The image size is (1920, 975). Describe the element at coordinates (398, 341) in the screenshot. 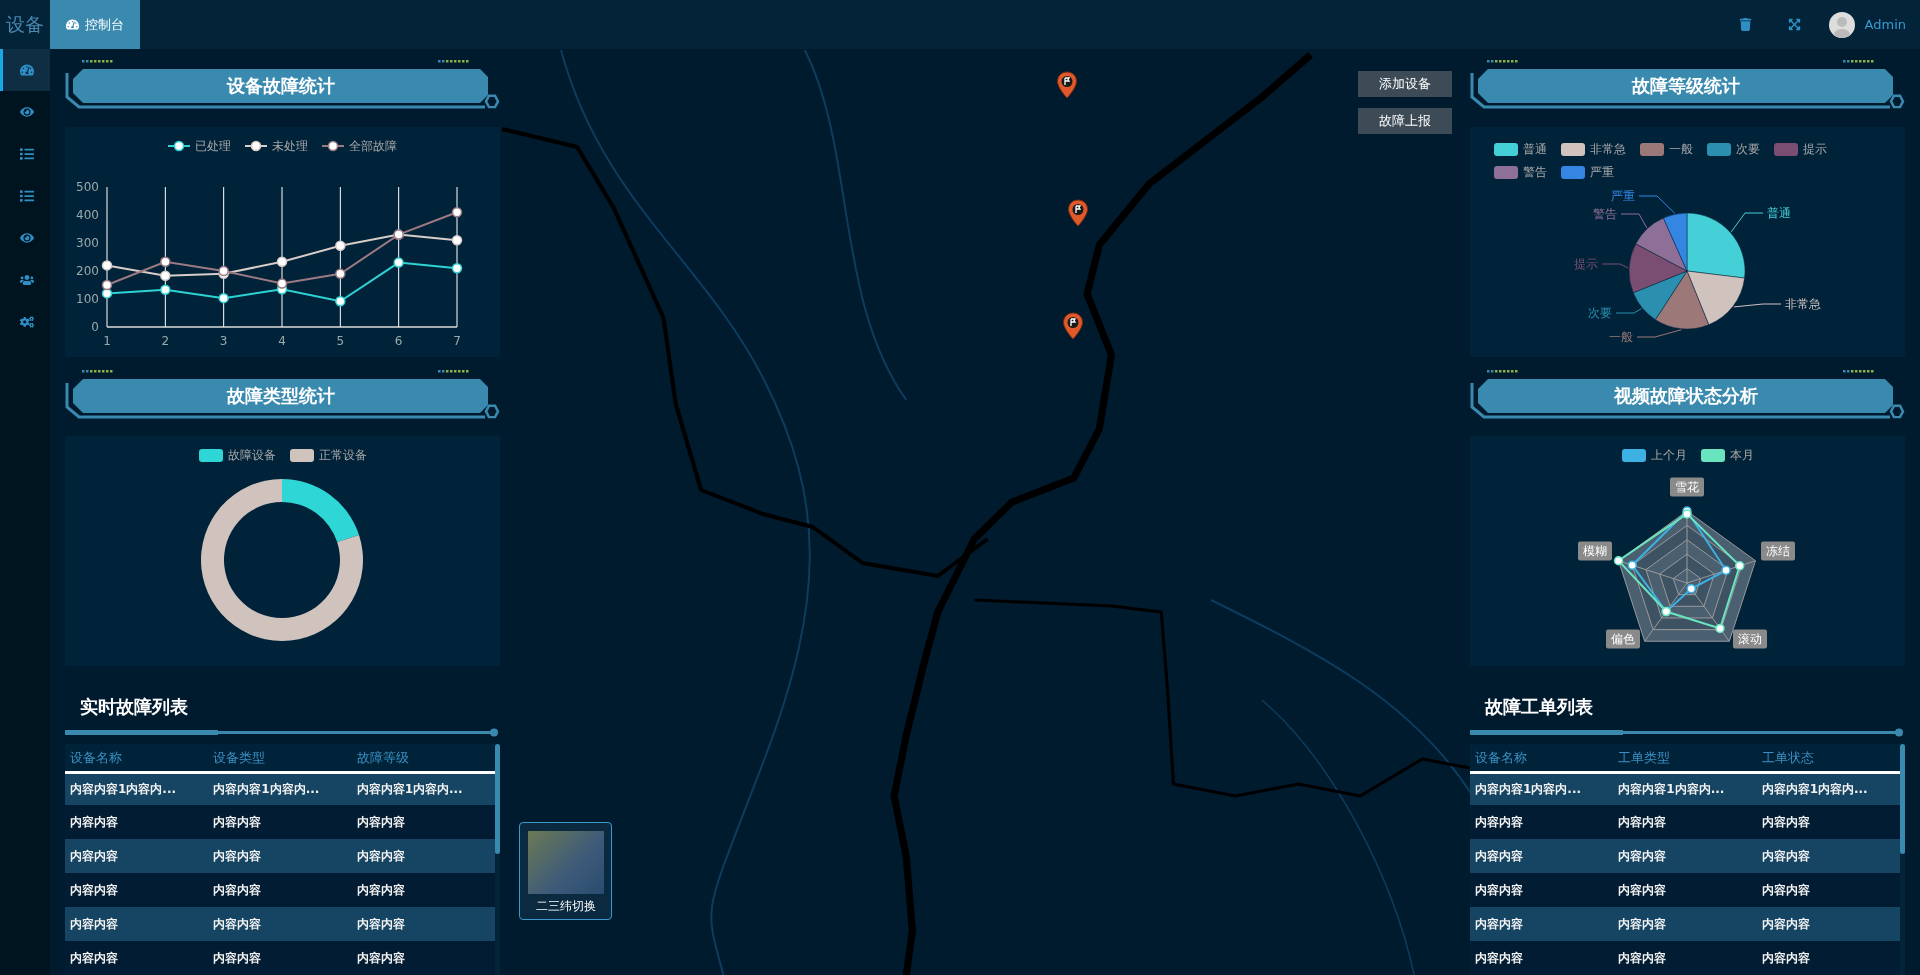

I see `axis-tick-label: 6` at that location.